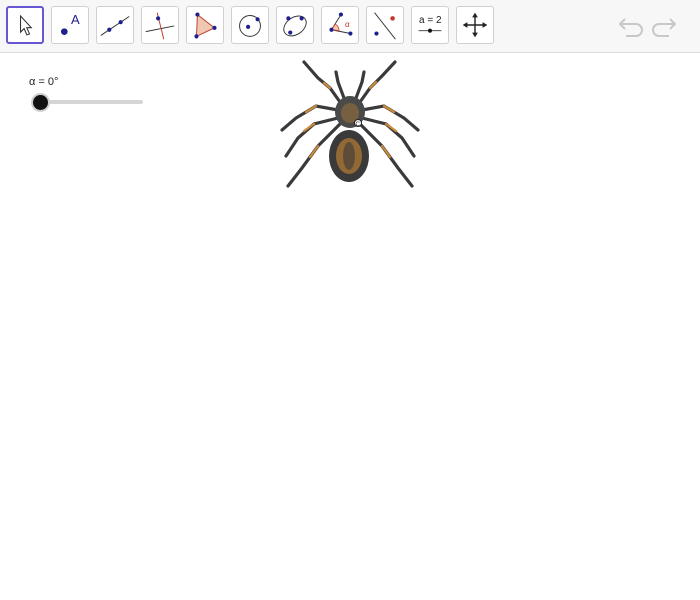 The image size is (700, 600). I want to click on point-label: C, so click(358, 125).